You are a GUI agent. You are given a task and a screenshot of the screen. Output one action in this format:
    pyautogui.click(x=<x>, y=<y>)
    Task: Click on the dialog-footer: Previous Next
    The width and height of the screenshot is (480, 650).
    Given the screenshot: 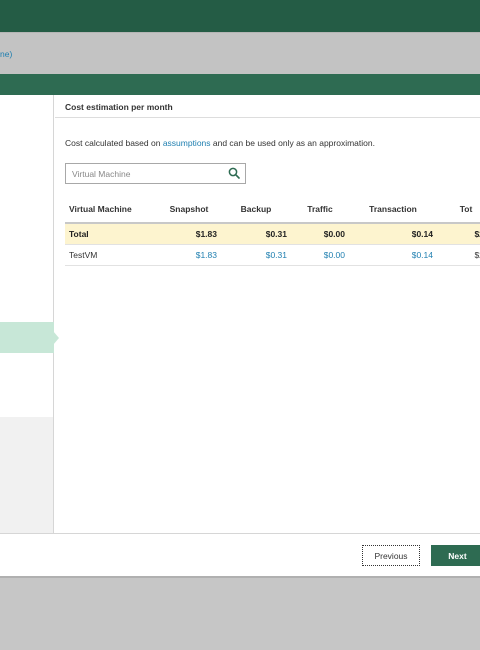 What is the action you would take?
    pyautogui.click(x=240, y=554)
    